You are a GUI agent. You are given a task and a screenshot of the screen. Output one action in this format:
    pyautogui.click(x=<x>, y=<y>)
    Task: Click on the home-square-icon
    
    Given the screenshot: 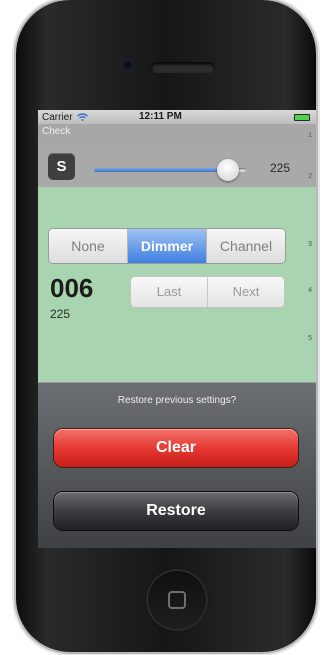 What is the action you would take?
    pyautogui.click(x=177, y=600)
    